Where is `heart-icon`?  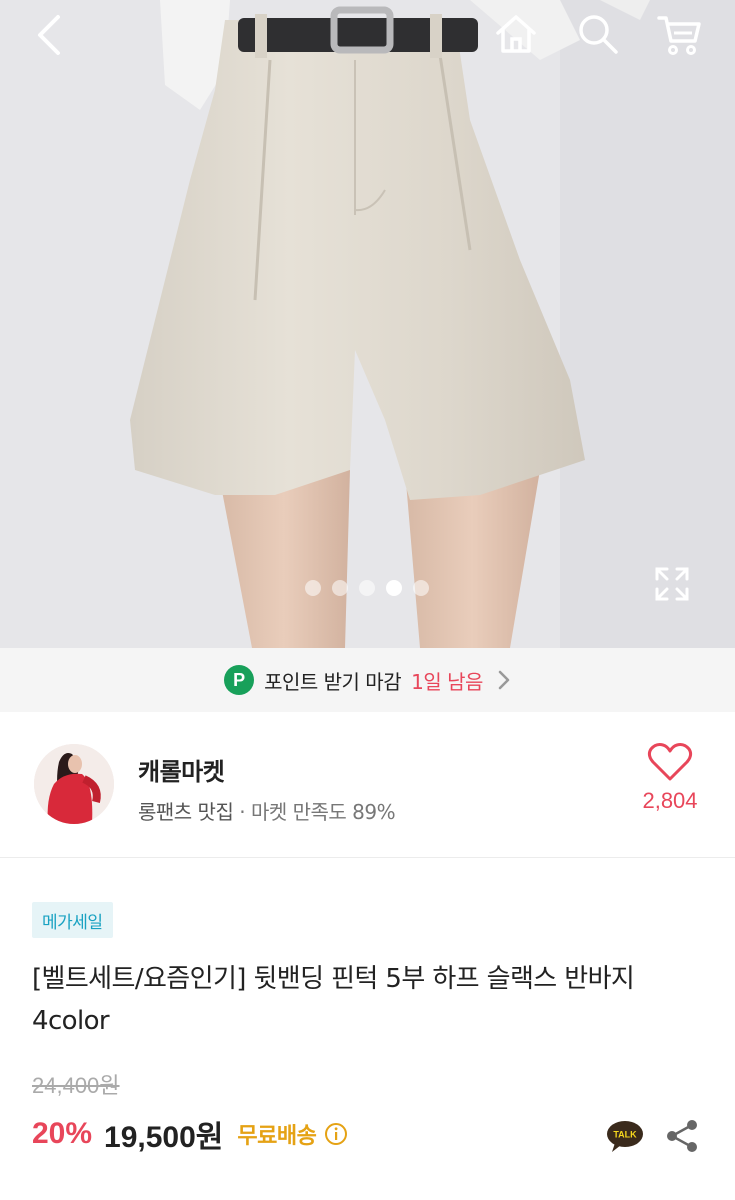 heart-icon is located at coordinates (670, 762).